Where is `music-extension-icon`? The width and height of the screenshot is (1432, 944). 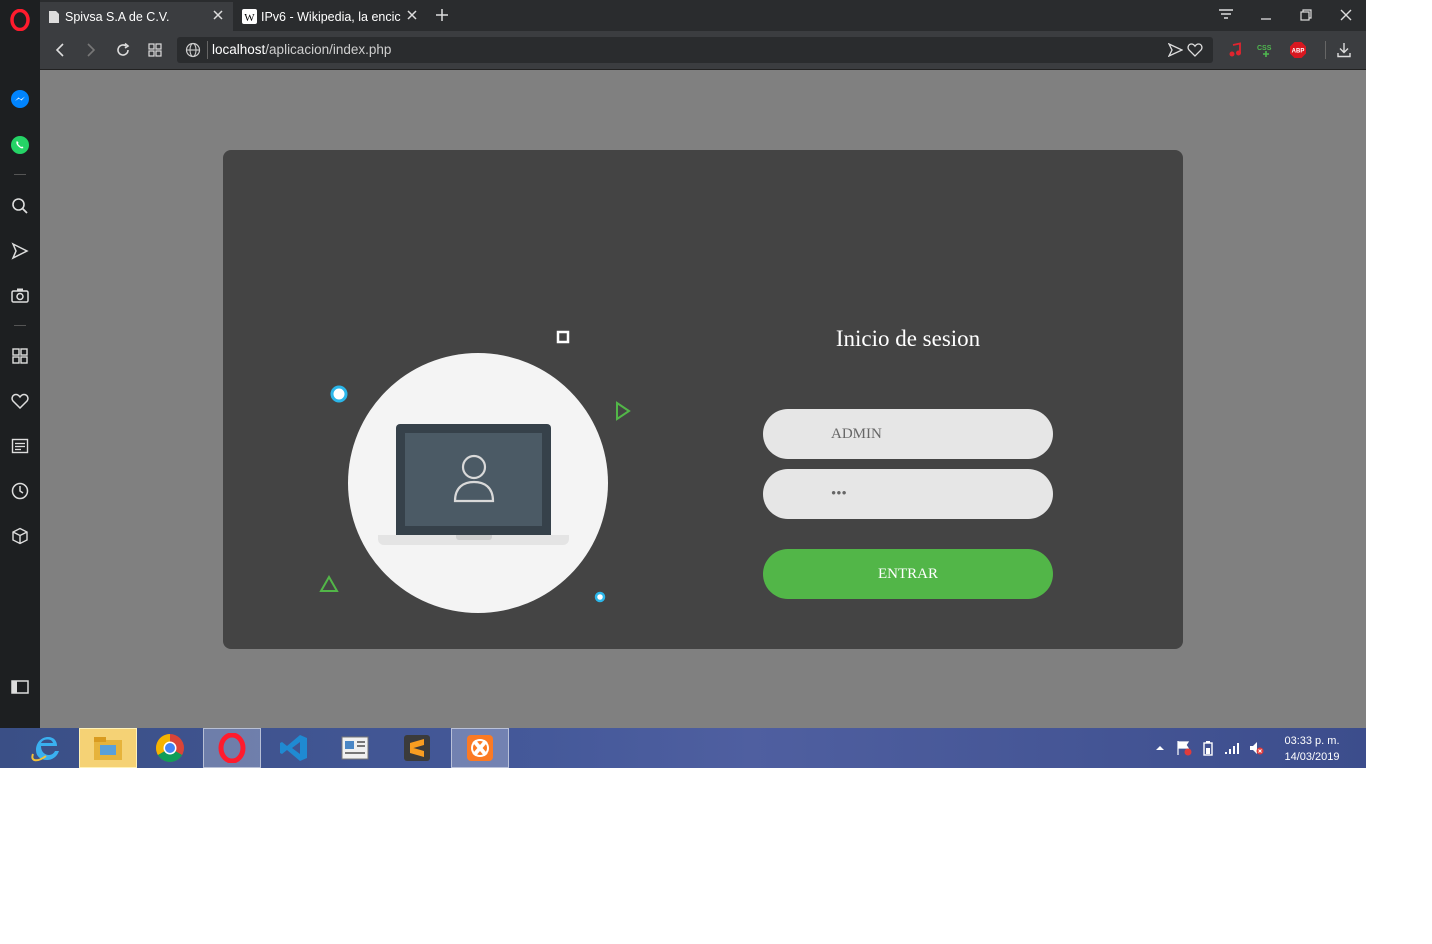 music-extension-icon is located at coordinates (1236, 50).